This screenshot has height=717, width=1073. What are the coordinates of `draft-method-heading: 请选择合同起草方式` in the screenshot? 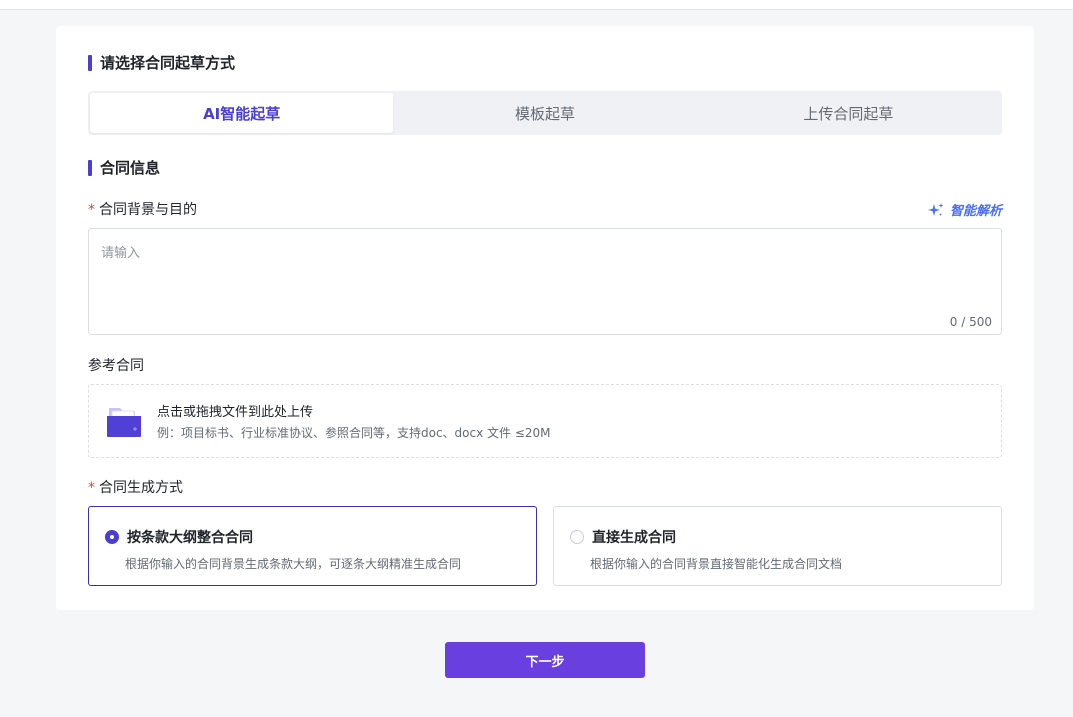 It's located at (161, 62).